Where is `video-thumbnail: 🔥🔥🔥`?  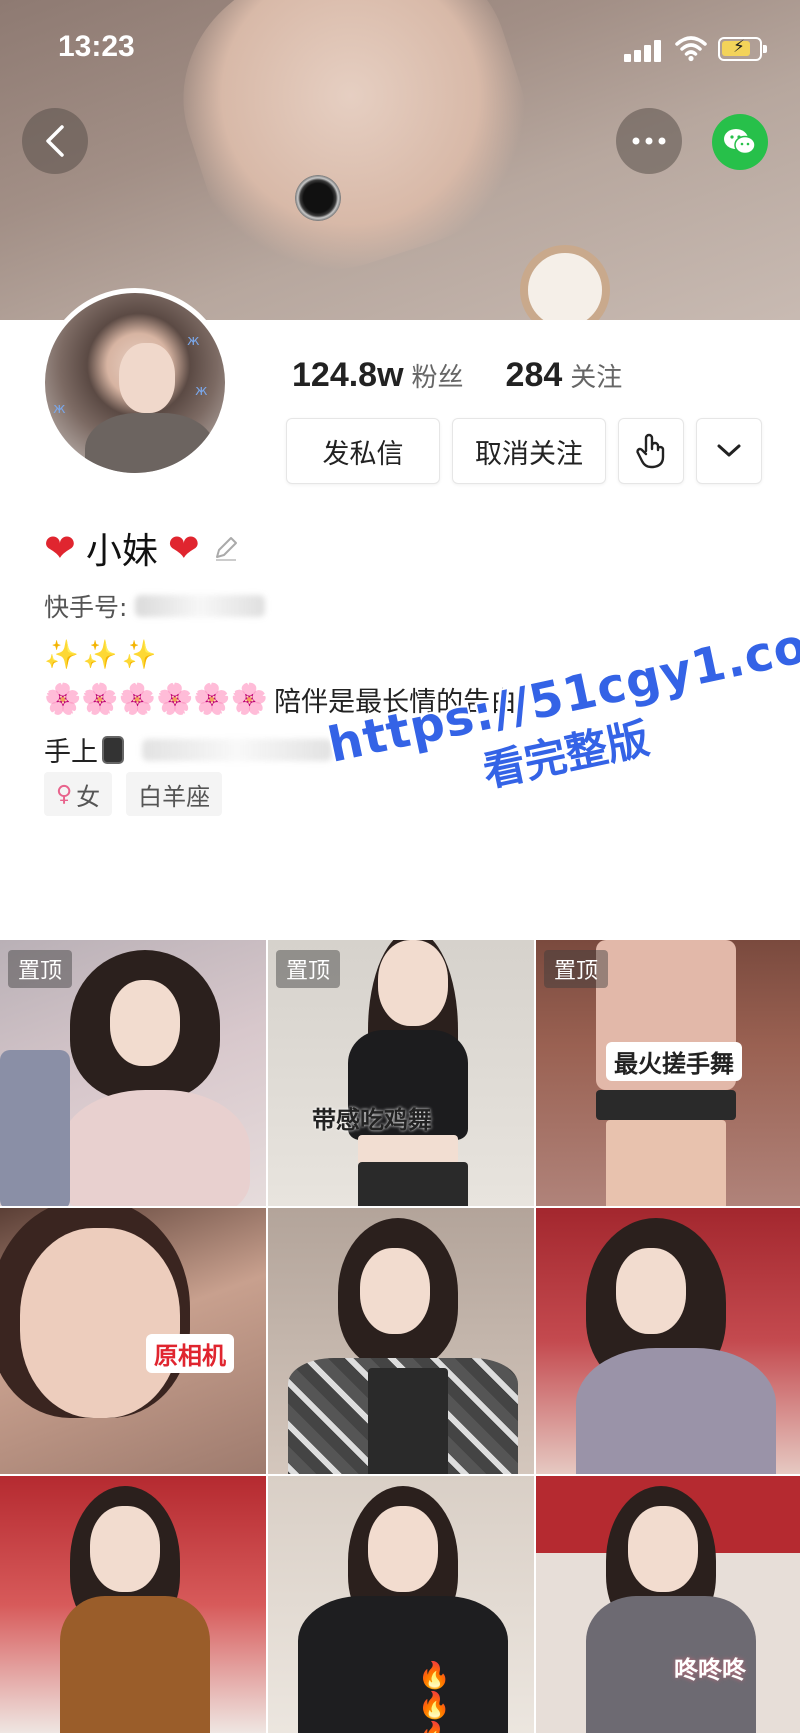
video-thumbnail: 🔥🔥🔥 is located at coordinates (401, 1604).